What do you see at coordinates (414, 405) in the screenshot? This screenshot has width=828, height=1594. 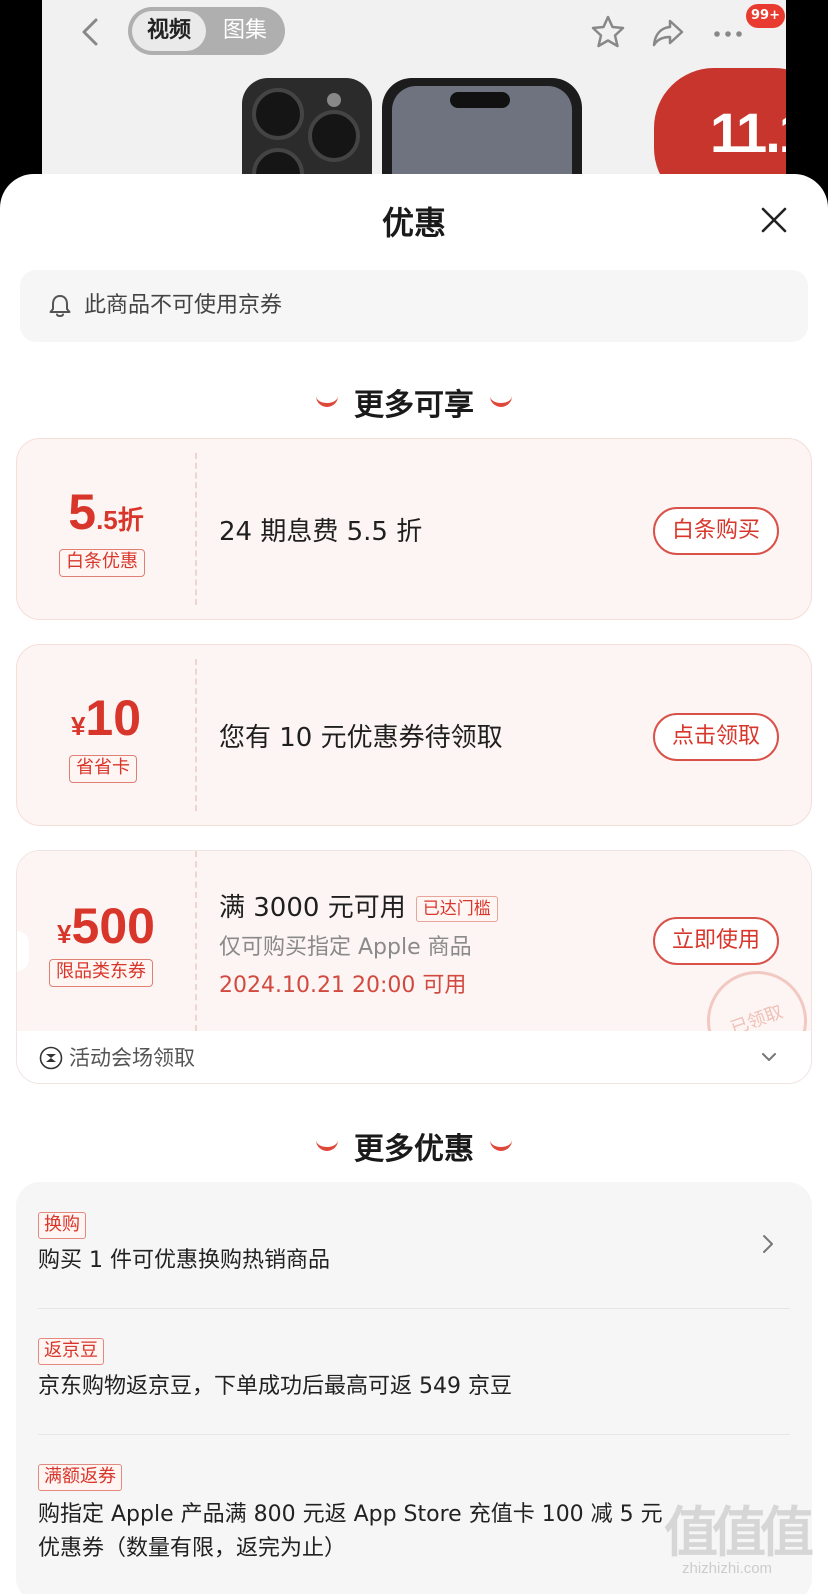 I see `section-title-text: 更多可享` at bounding box center [414, 405].